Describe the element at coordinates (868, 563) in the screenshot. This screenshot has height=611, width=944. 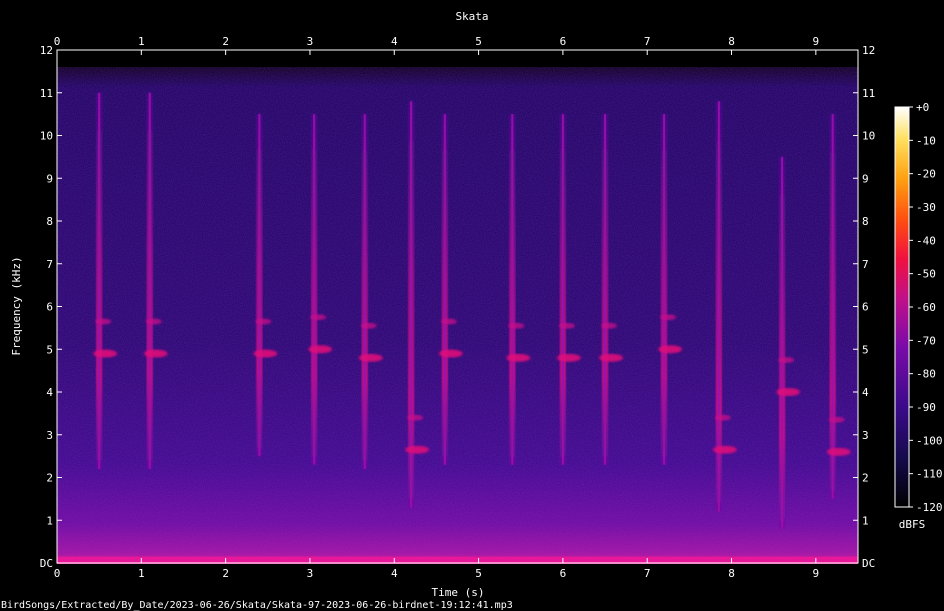
I see `y-tick-label-right: DC` at that location.